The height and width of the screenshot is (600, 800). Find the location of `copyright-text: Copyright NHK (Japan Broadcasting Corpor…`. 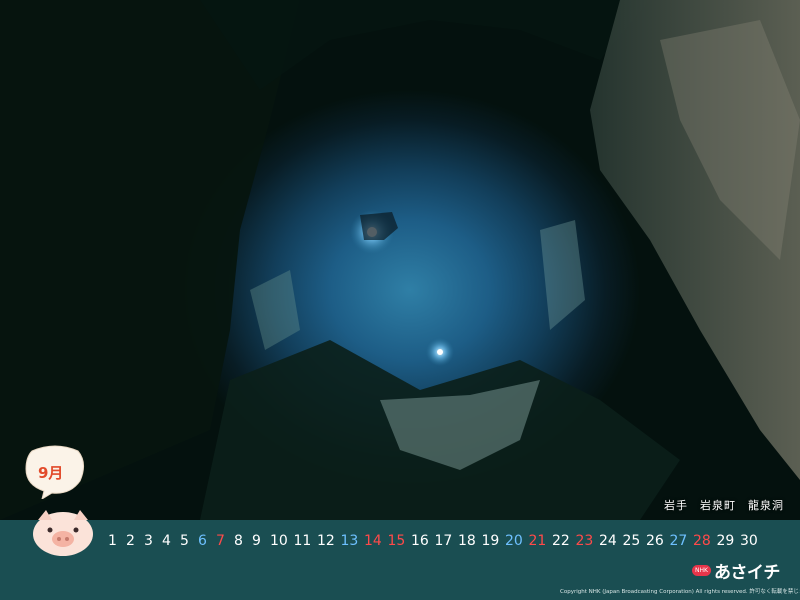

copyright-text: Copyright NHK (Japan Broadcasting Corpor… is located at coordinates (680, 592).